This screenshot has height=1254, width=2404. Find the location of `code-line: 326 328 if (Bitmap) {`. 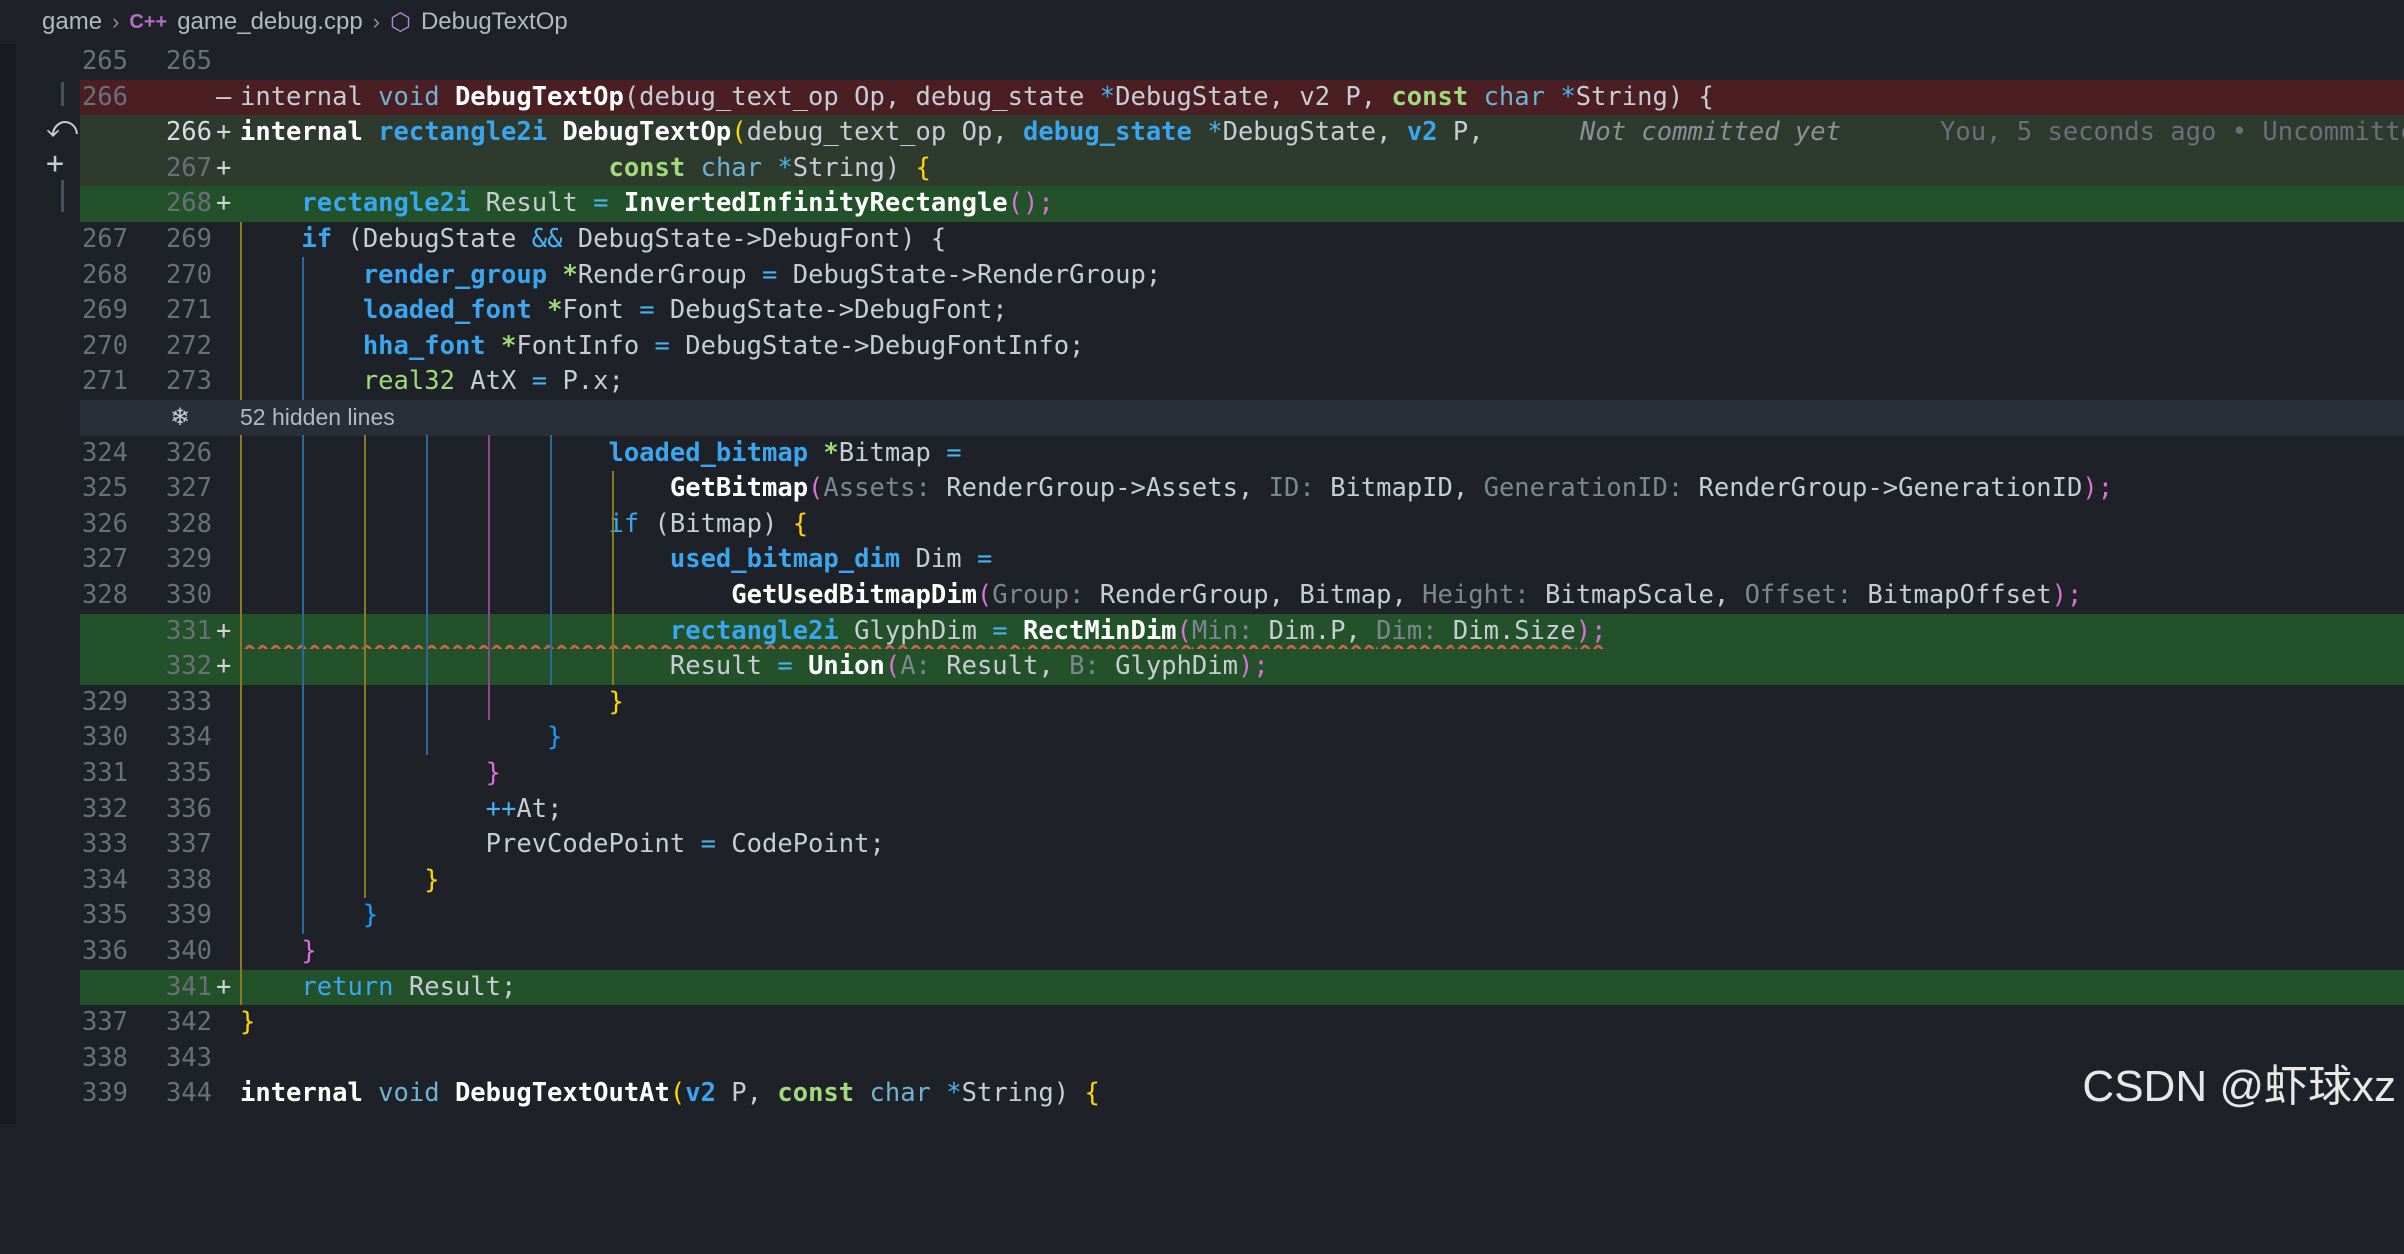

code-line: 326 328 if (Bitmap) { is located at coordinates (1242, 525).